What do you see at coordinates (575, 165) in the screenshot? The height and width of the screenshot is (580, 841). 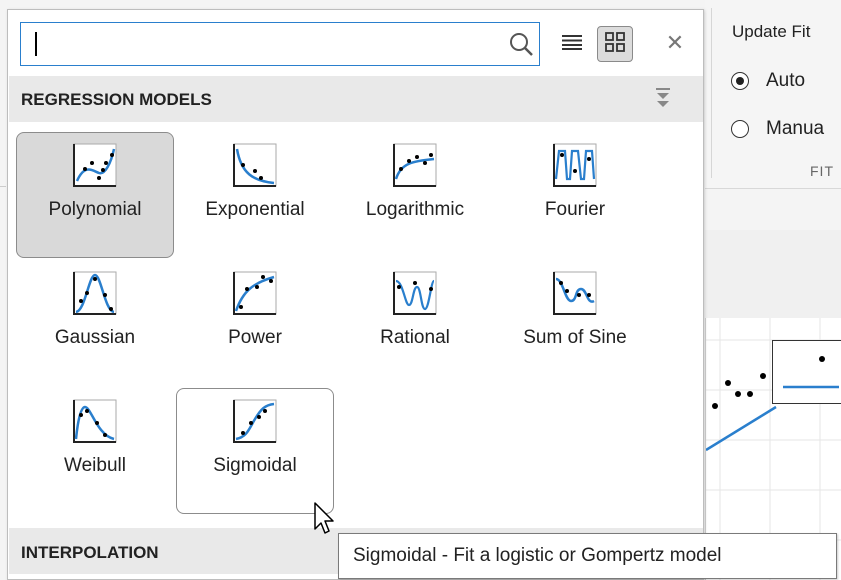 I see `fourier-icon` at bounding box center [575, 165].